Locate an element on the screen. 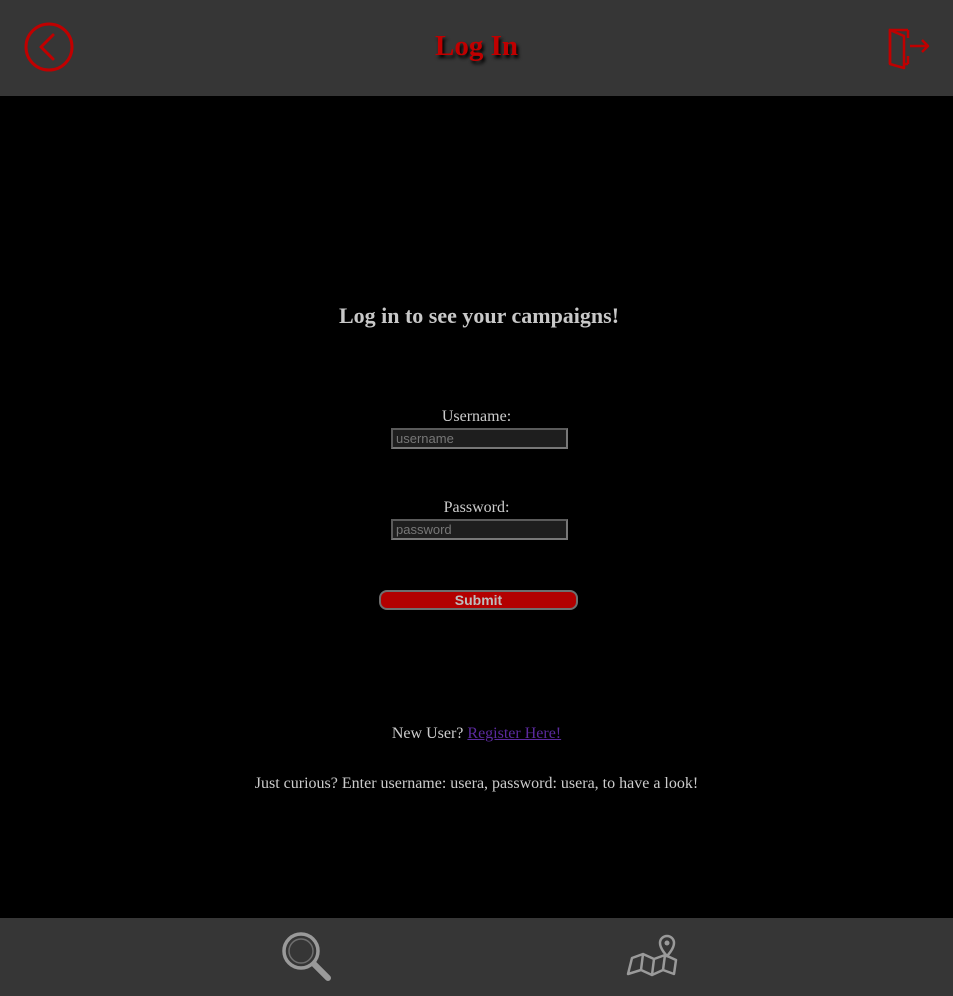 This screenshot has width=953, height=996. new-user-line: New User? Register Here! is located at coordinates (476, 734).